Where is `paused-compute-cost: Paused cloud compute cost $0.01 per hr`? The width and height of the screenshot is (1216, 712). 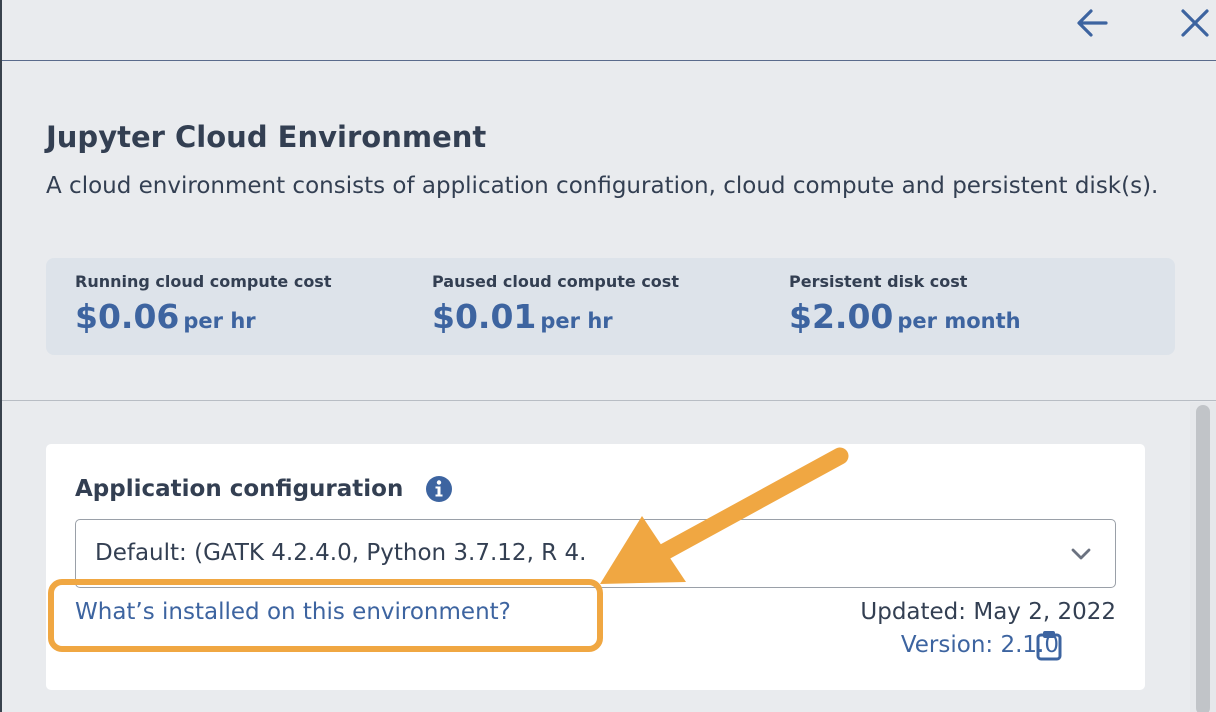
paused-compute-cost: Paused cloud compute cost $0.01 per hr is located at coordinates (555, 304).